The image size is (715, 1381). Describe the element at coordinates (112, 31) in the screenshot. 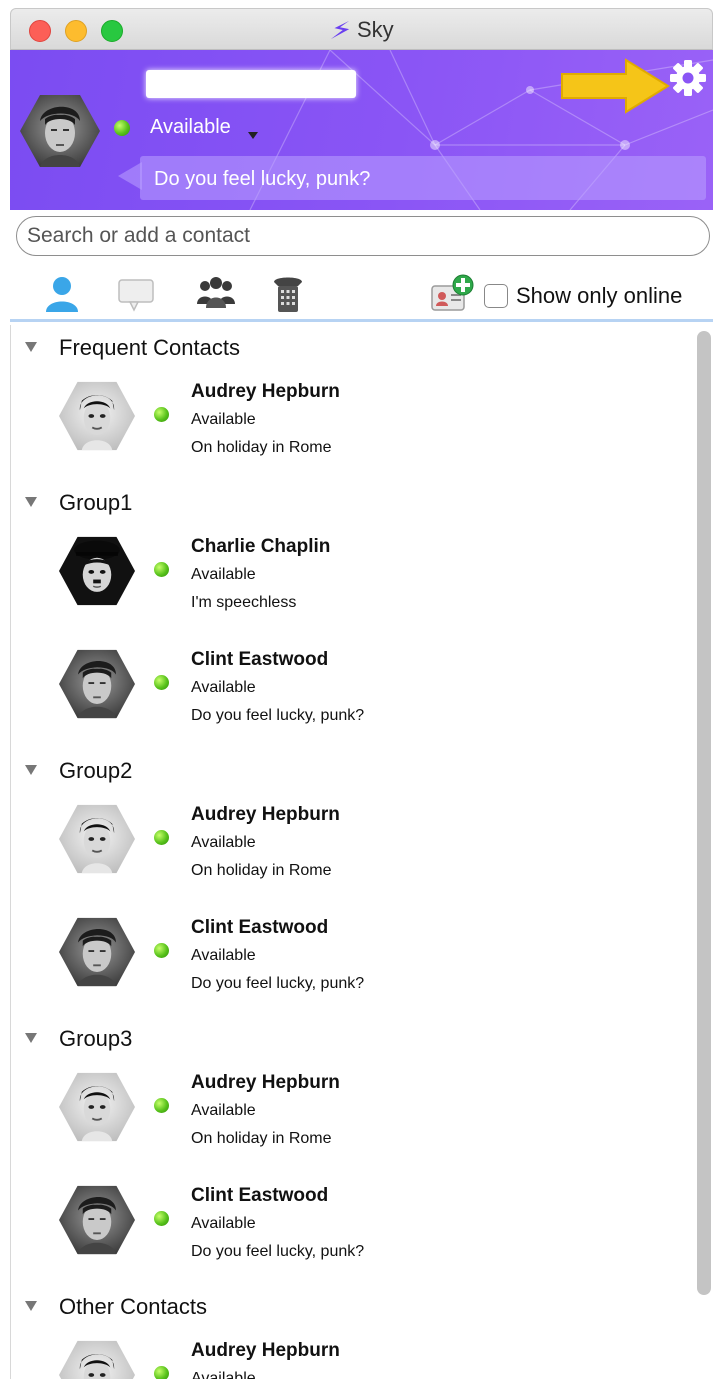

I see `maximize-button` at that location.